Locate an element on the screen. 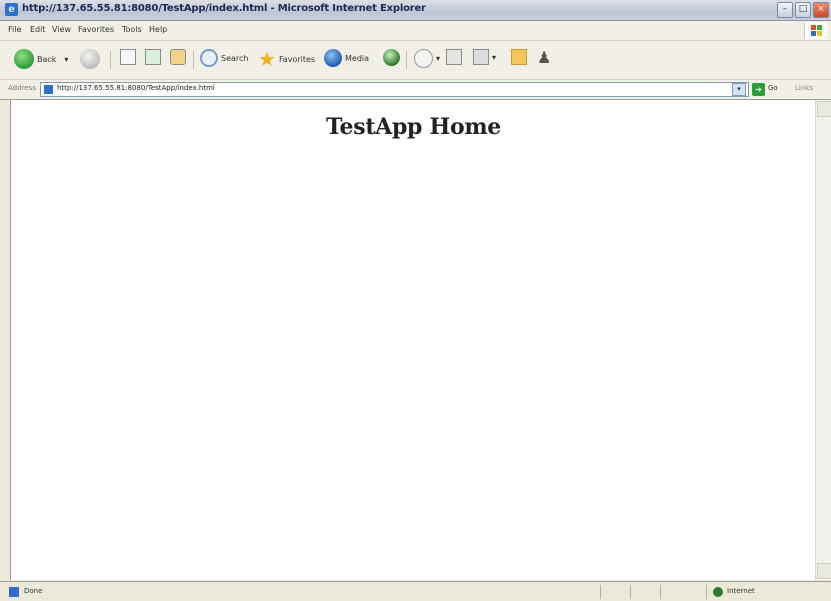  forward-button is located at coordinates (90, 59).